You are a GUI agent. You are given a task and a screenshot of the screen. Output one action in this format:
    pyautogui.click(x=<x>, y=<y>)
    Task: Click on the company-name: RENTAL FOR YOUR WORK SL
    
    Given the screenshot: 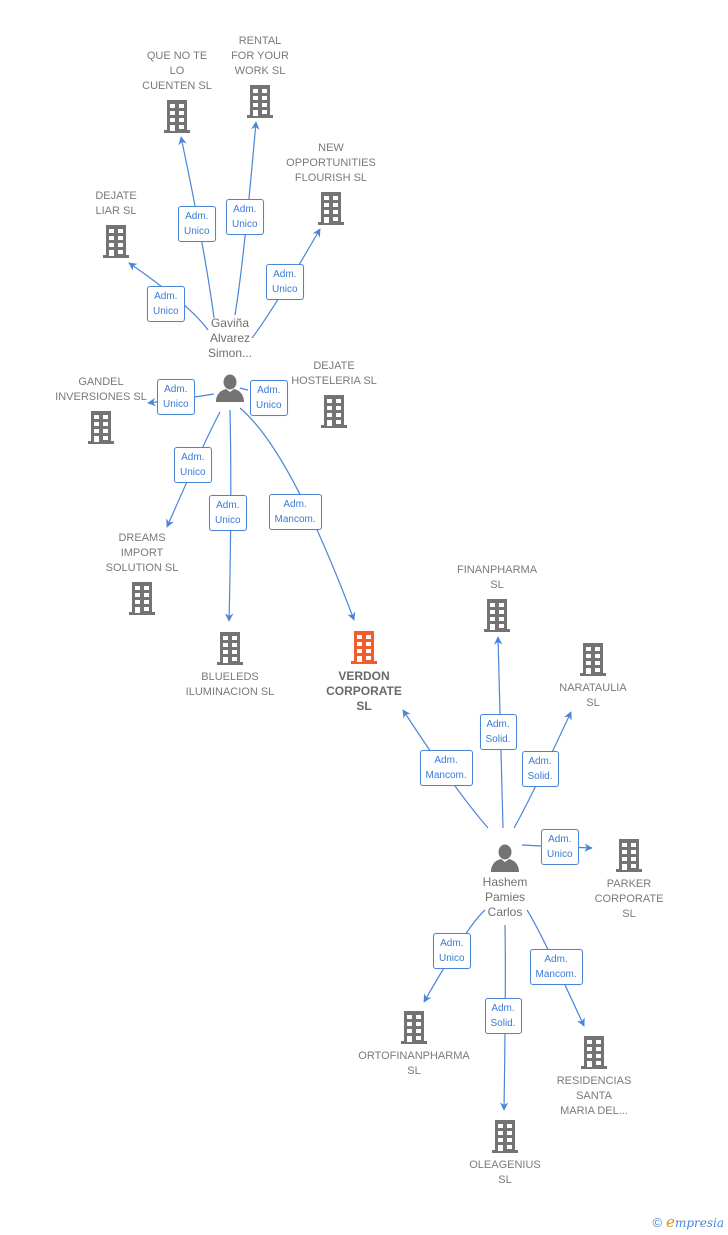 What is the action you would take?
    pyautogui.click(x=260, y=56)
    